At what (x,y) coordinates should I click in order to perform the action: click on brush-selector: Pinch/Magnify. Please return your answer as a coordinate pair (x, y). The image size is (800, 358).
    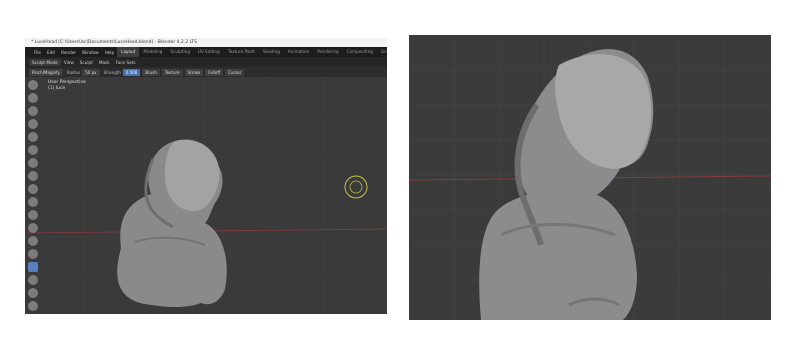
    Looking at the image, I should click on (46, 72).